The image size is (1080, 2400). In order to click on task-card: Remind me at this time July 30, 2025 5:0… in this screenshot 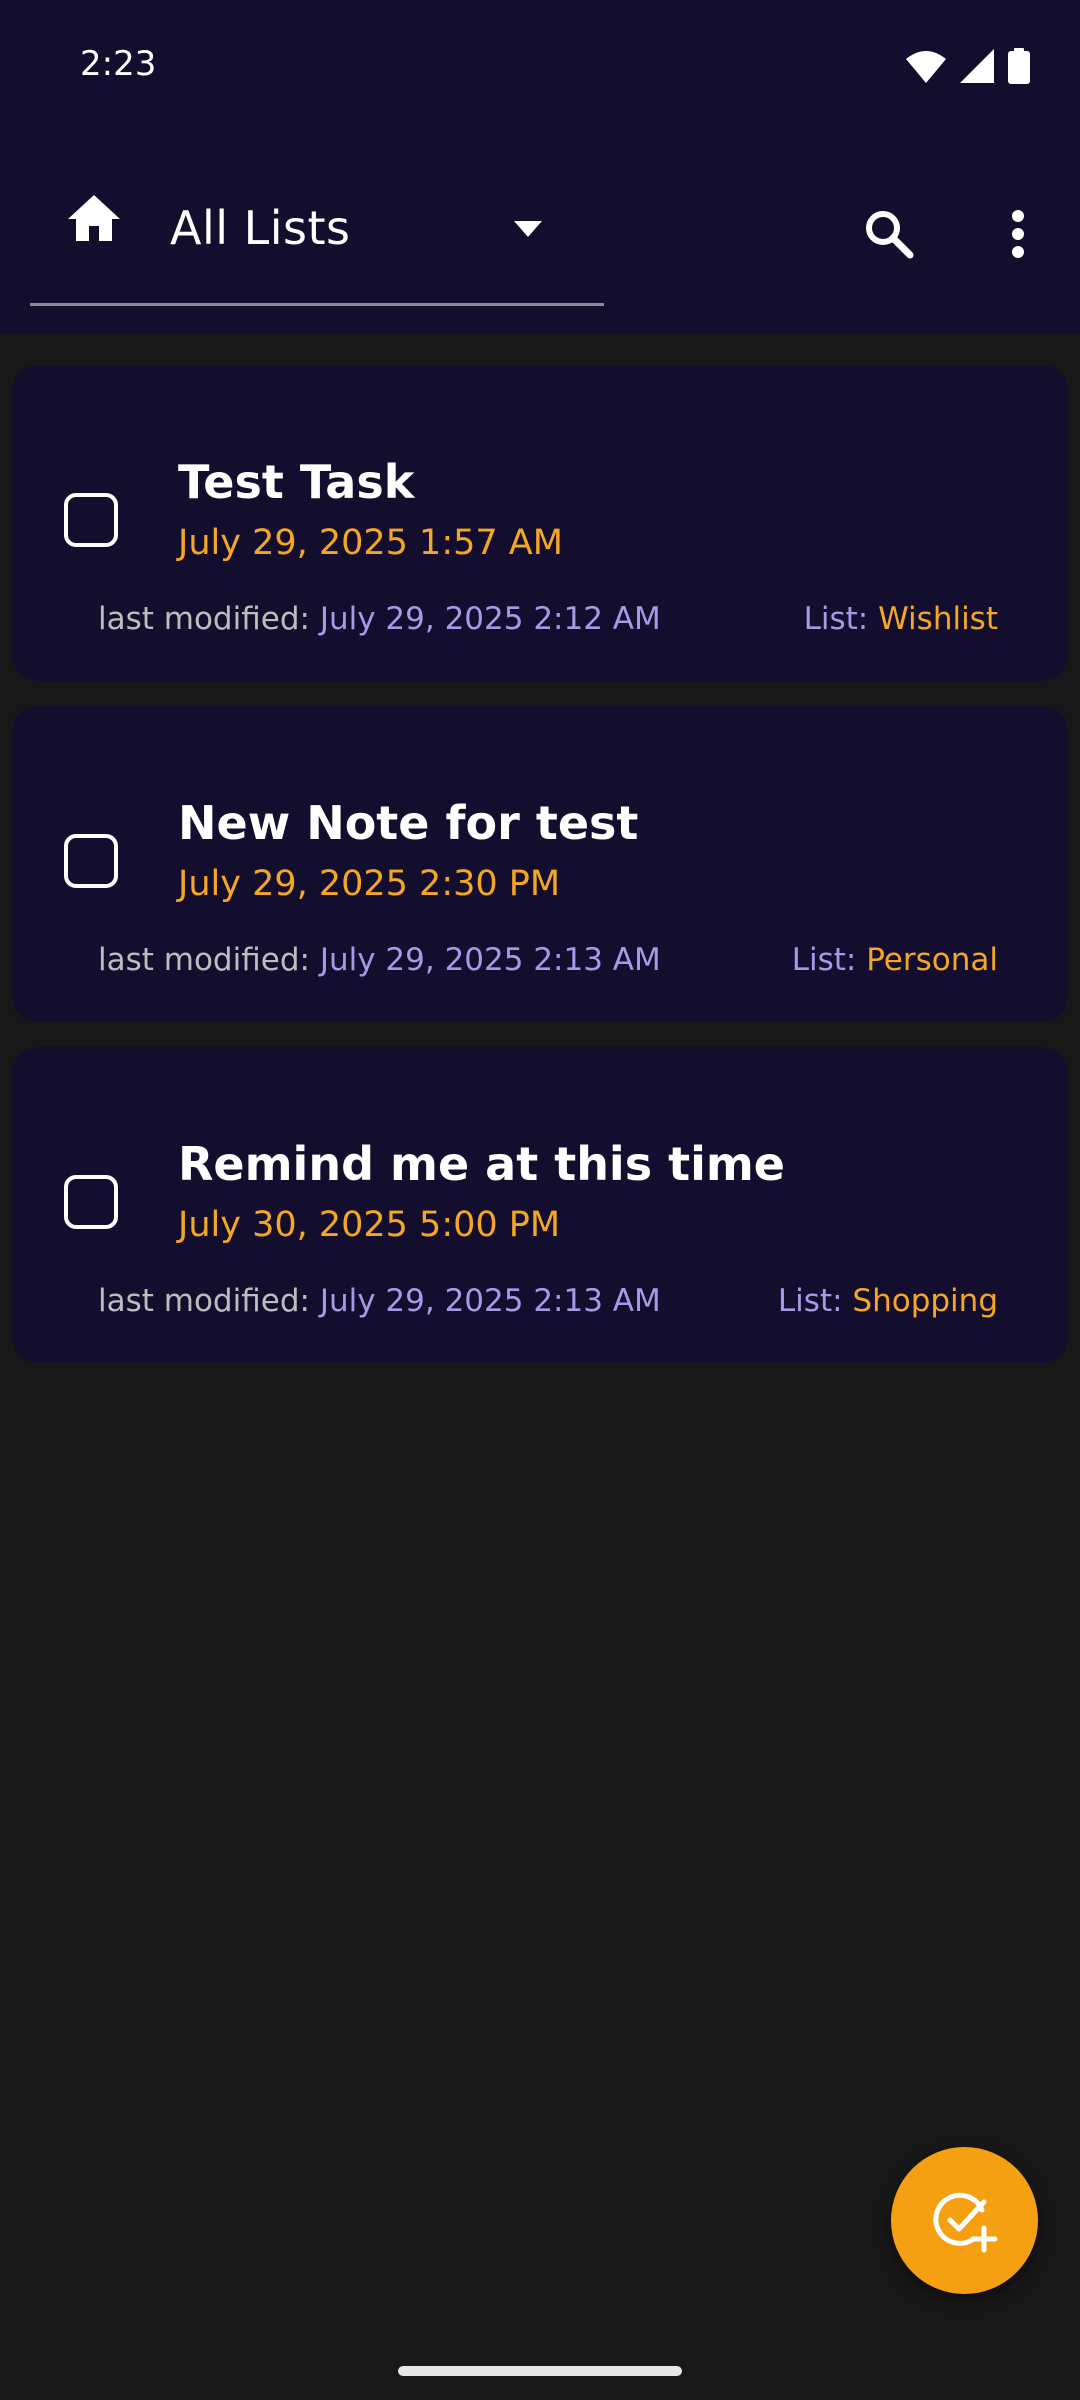, I will do `click(540, 1205)`.